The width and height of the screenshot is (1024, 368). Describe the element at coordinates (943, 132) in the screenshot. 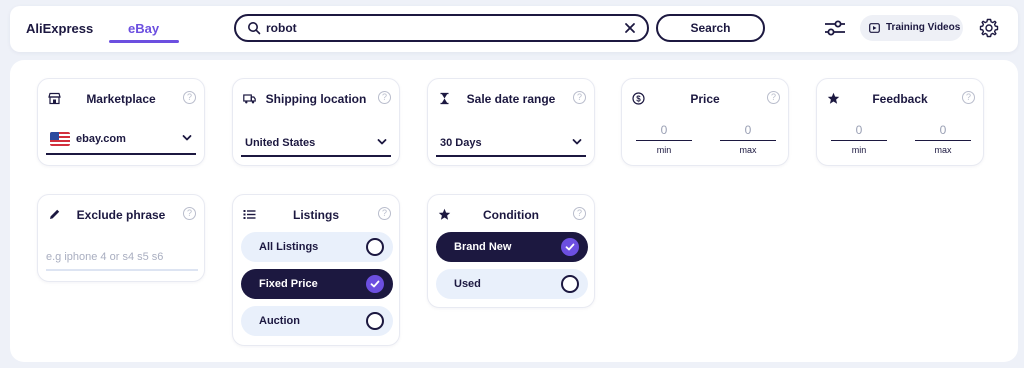

I see `feedback-max-input: 0` at that location.